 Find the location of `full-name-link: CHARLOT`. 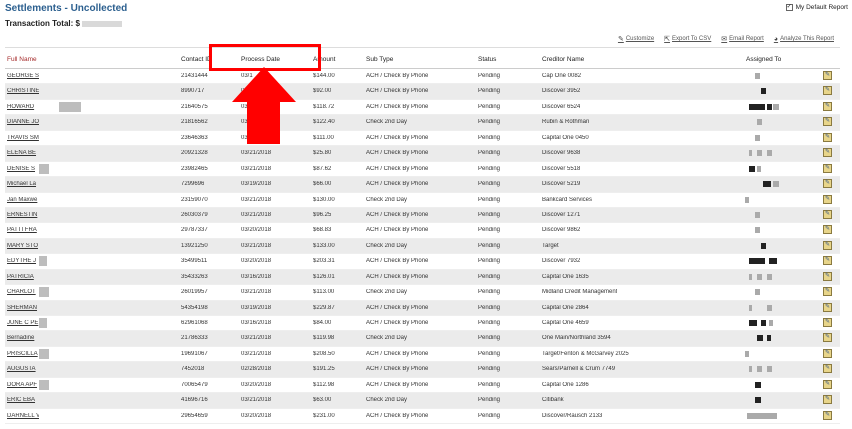

full-name-link: CHARLOT is located at coordinates (23, 292).